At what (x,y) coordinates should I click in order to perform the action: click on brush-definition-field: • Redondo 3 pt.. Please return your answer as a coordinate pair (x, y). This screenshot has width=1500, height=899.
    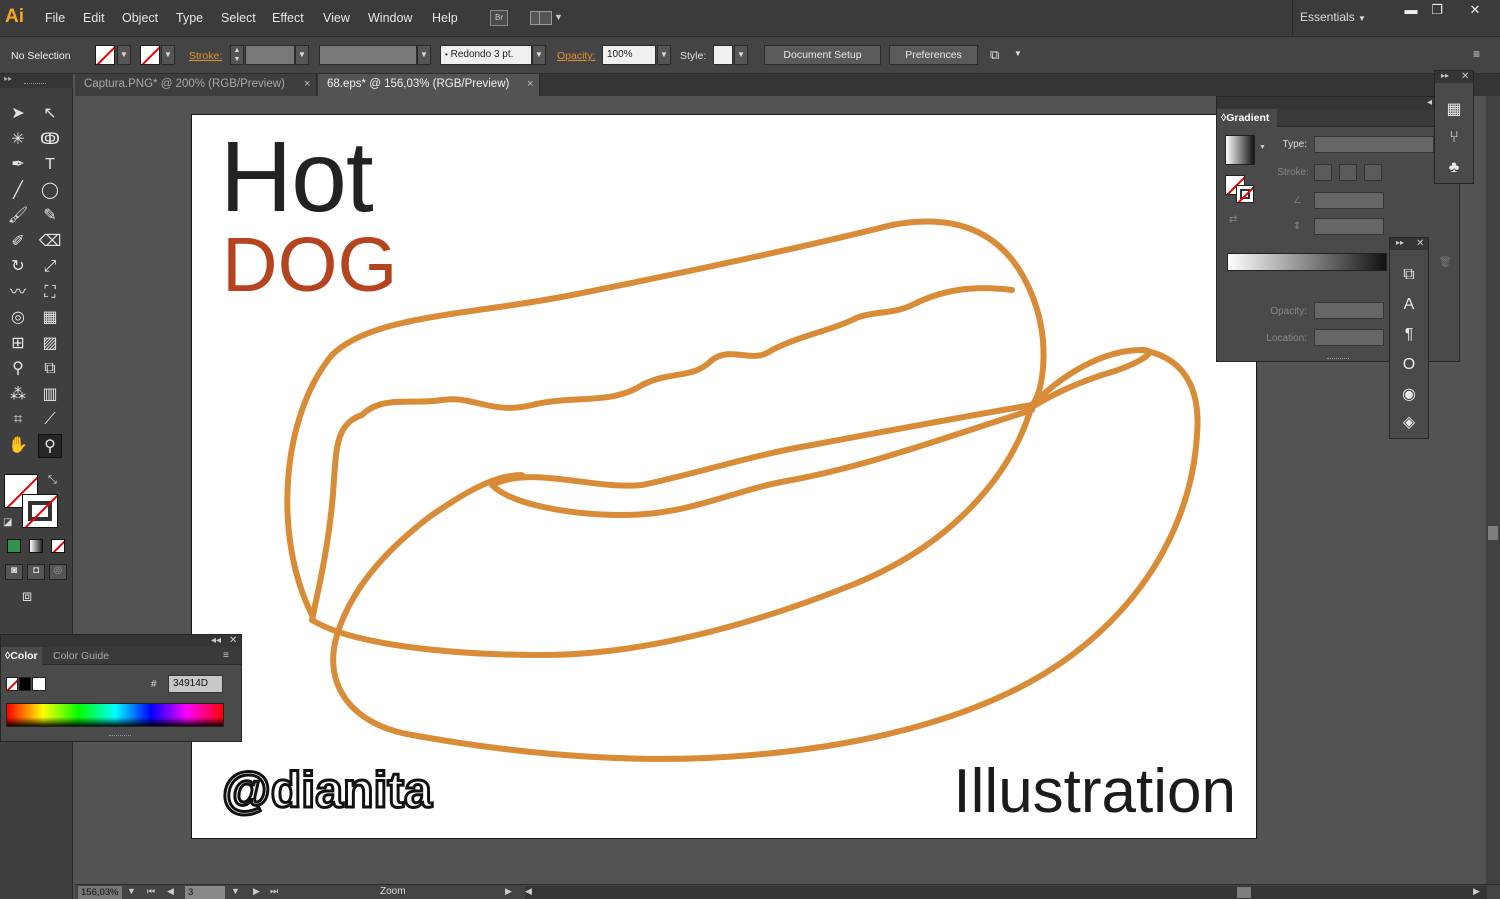
    Looking at the image, I should click on (486, 55).